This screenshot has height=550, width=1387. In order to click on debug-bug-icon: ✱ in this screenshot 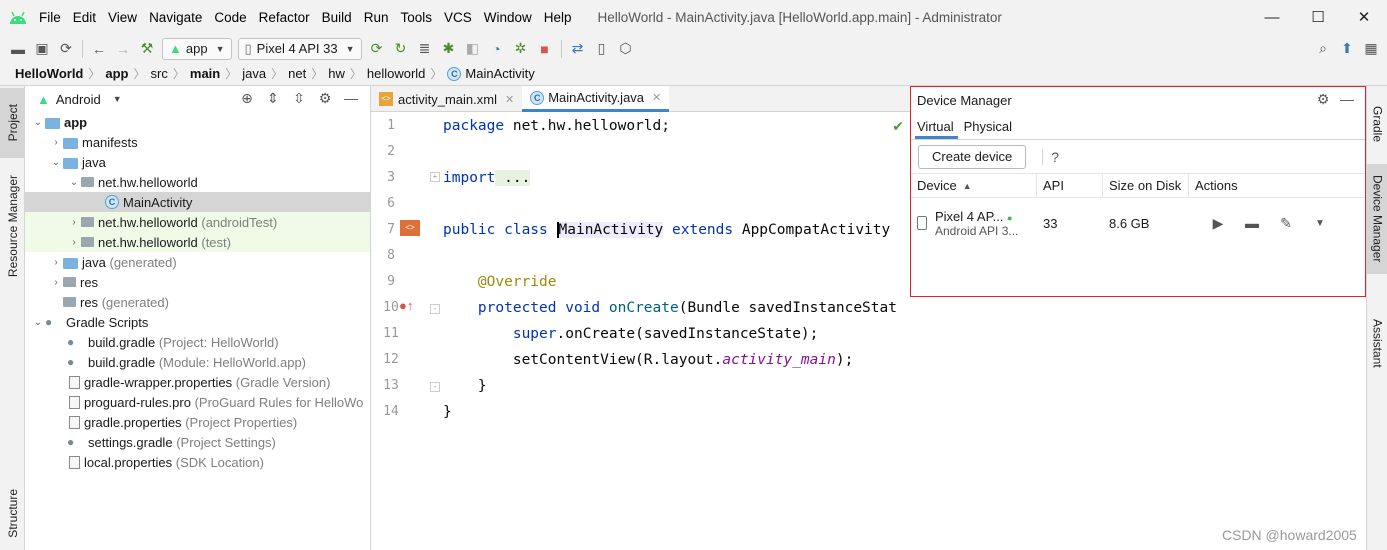, I will do `click(449, 49)`.